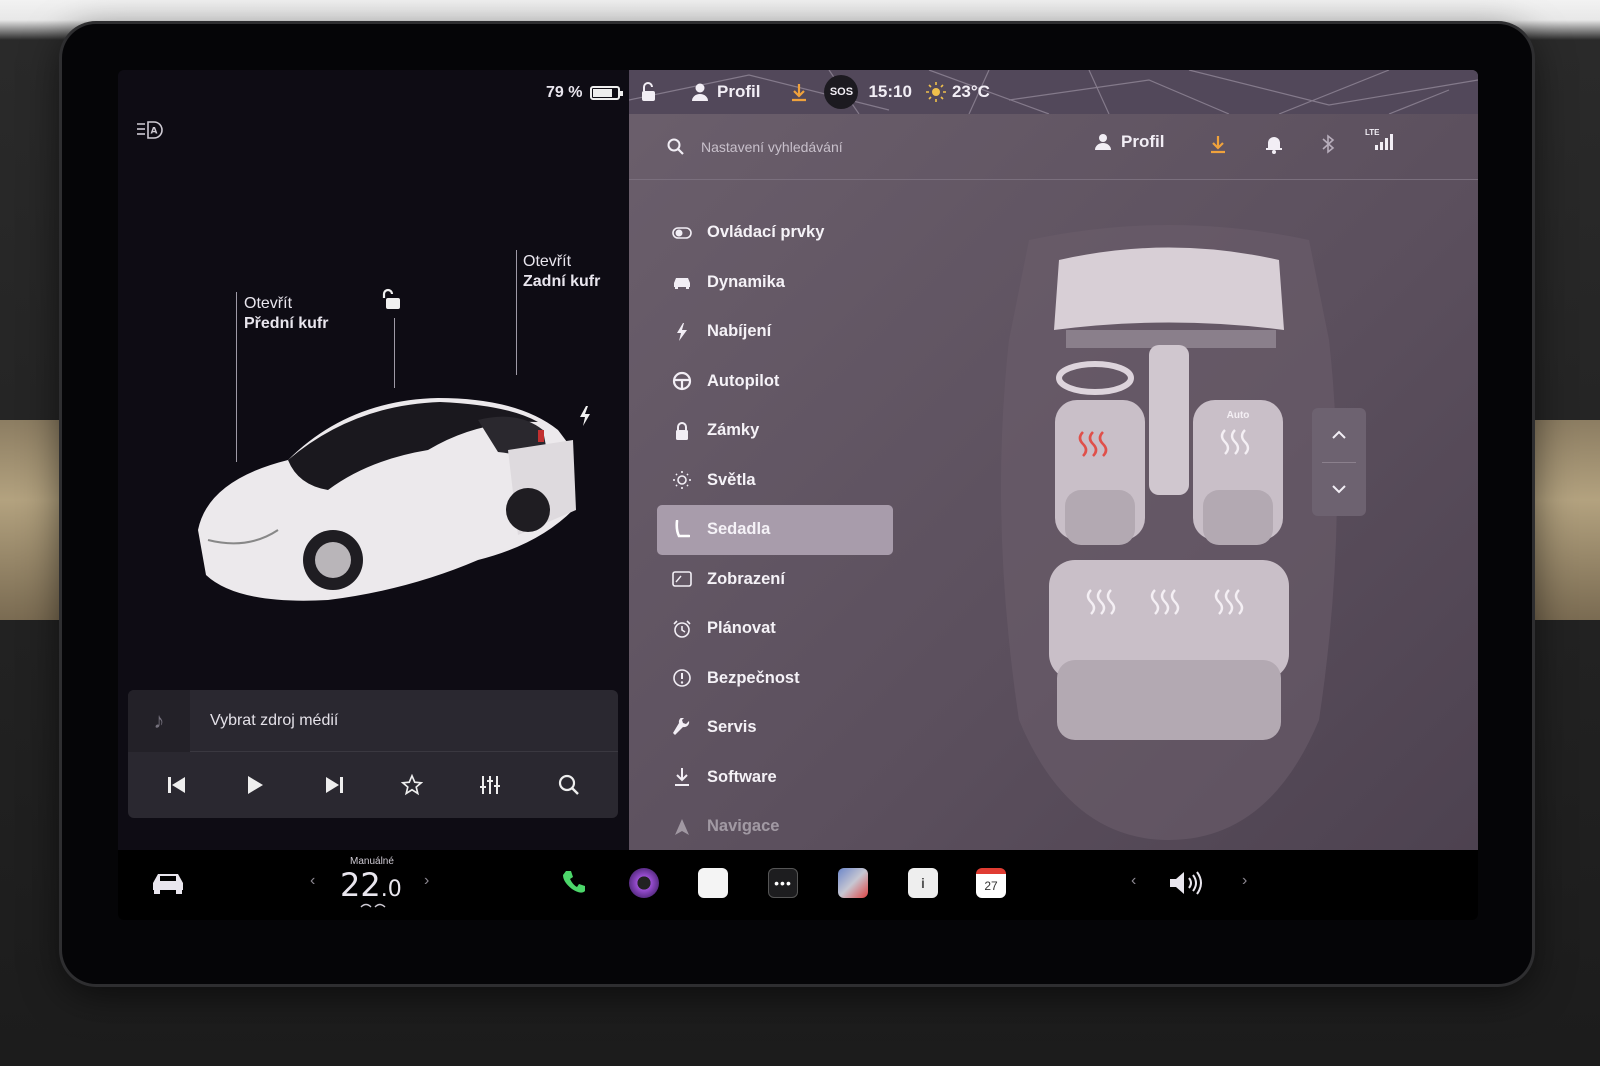 The height and width of the screenshot is (1066, 1600). I want to click on media-controls, so click(373, 785).